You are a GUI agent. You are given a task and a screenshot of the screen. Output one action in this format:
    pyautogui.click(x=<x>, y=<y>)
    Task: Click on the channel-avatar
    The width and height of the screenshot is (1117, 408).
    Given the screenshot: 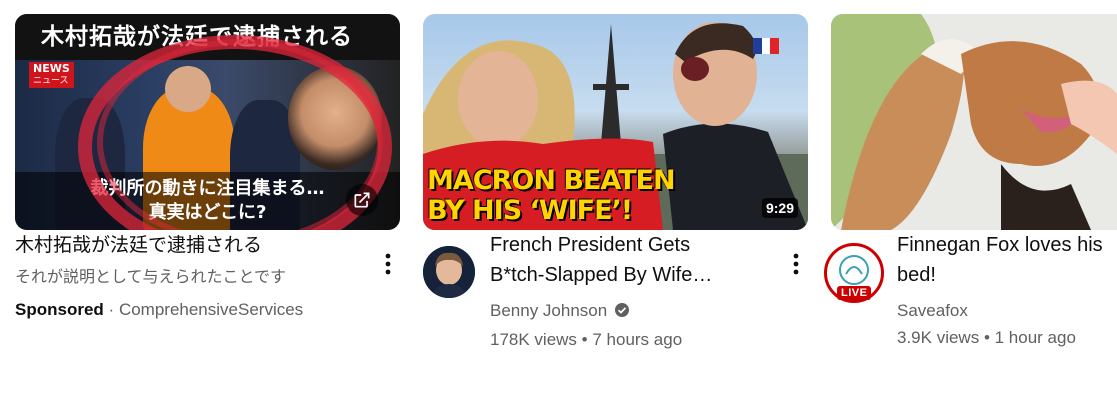 What is the action you would take?
    pyautogui.click(x=449, y=272)
    